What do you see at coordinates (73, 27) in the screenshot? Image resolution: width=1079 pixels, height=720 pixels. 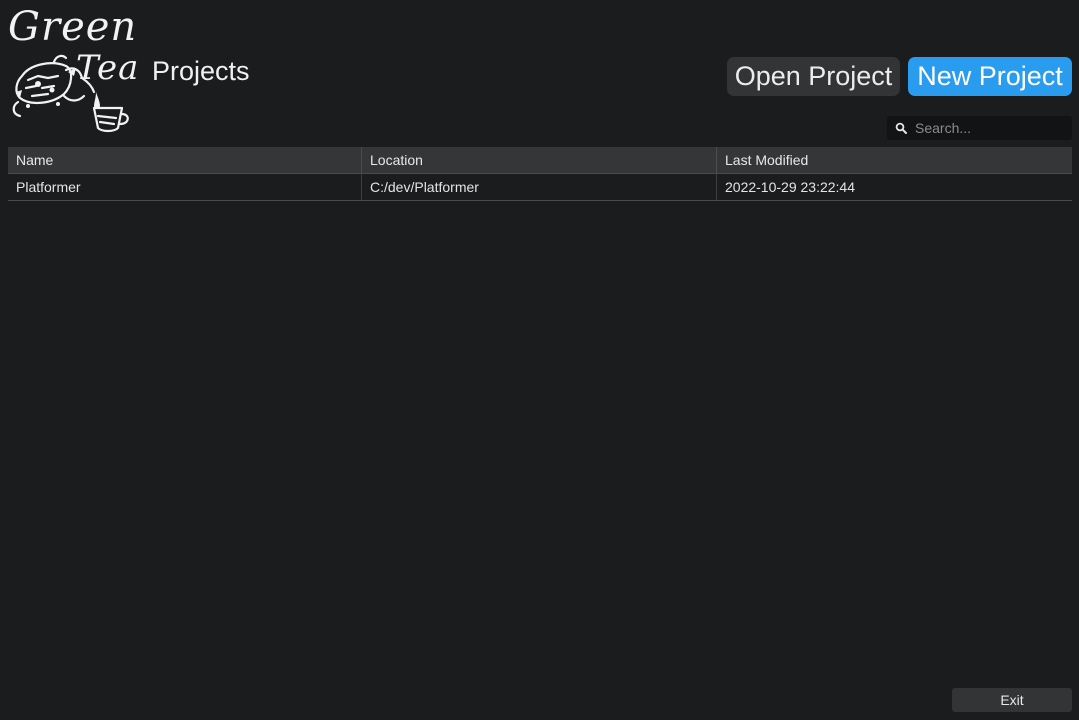 I see `logo-text-green: Green` at bounding box center [73, 27].